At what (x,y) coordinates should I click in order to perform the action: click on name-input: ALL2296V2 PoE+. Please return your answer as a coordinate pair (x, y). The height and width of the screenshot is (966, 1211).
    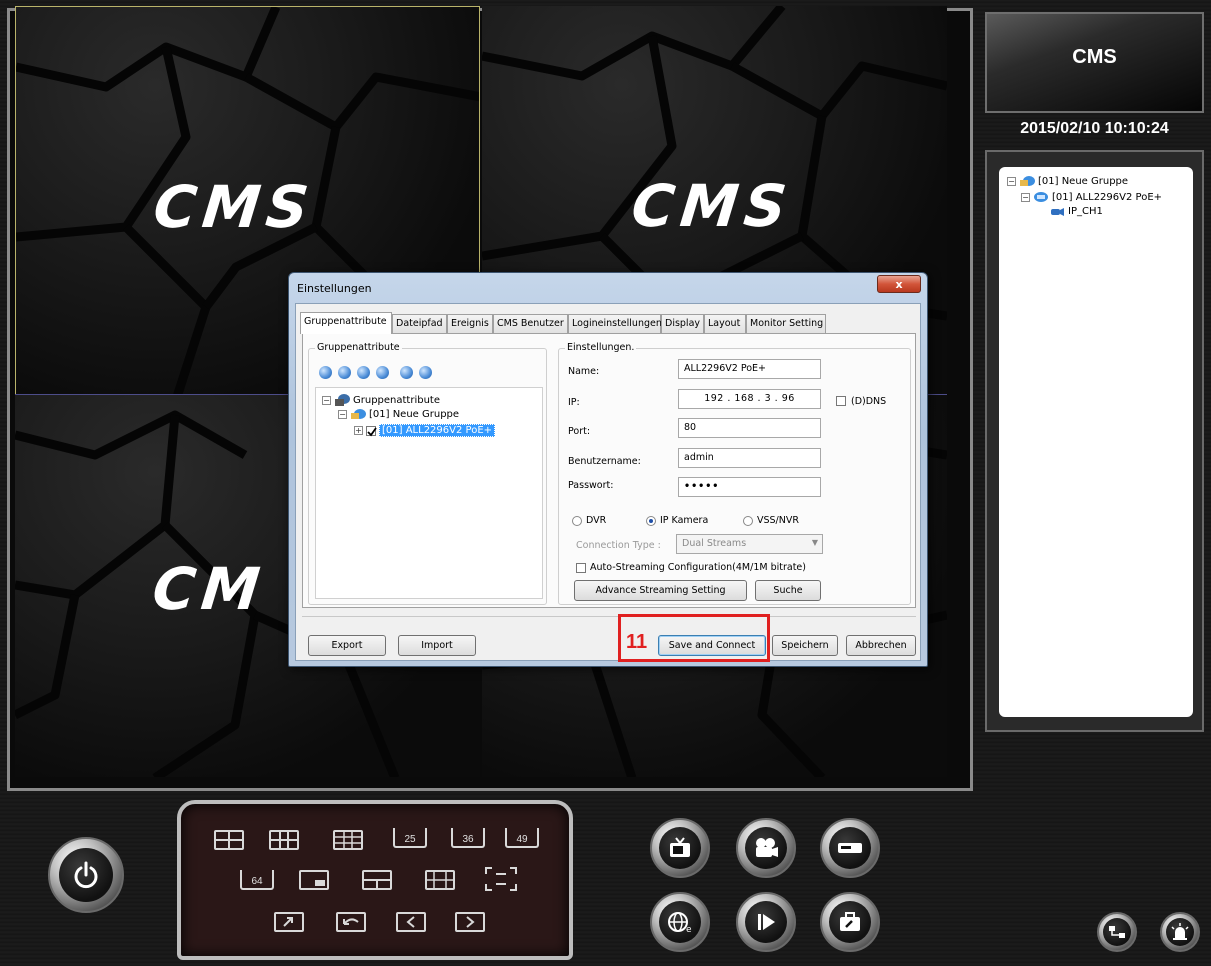
    Looking at the image, I should click on (749, 369).